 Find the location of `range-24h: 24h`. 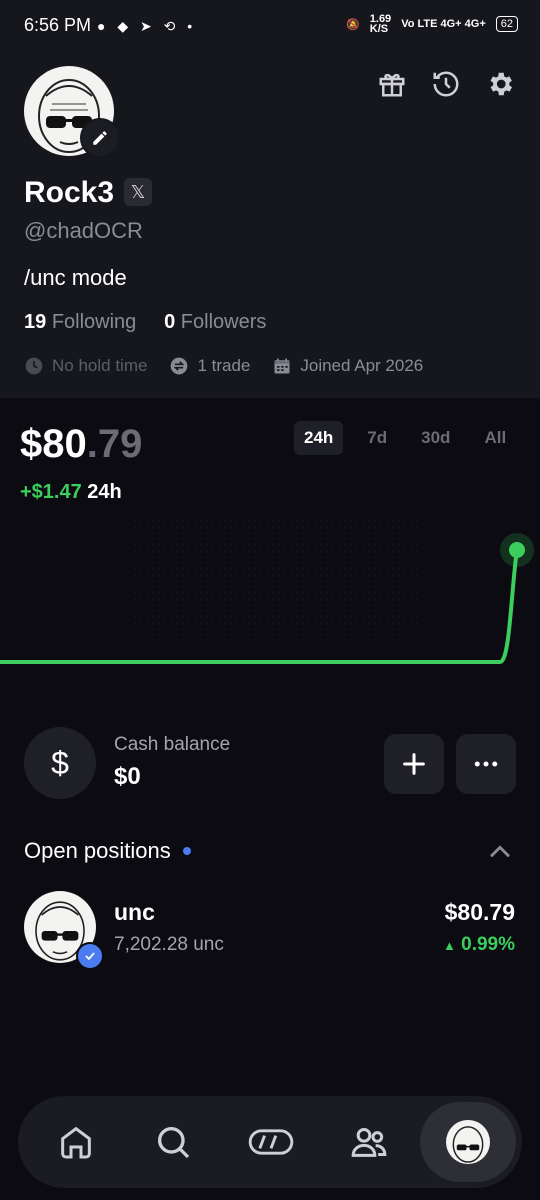

range-24h: 24h is located at coordinates (319, 438).